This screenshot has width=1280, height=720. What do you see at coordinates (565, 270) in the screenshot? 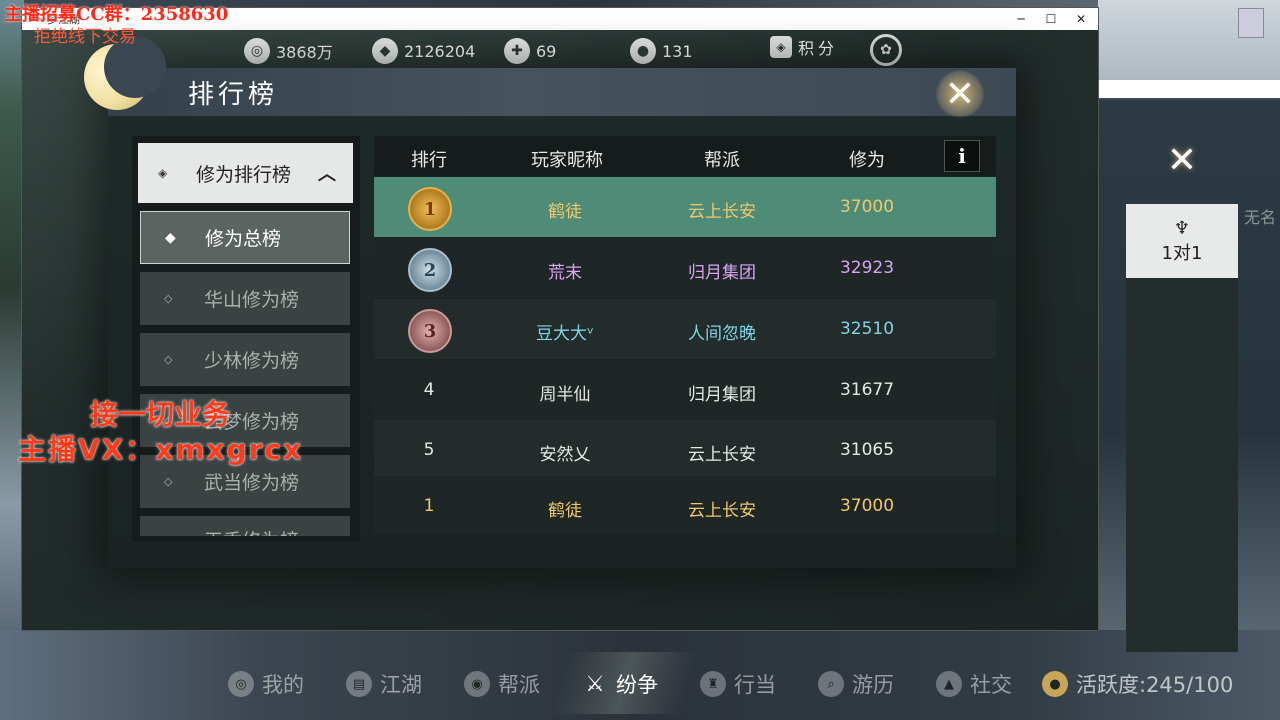
I see `nickname-cell: 荒末` at bounding box center [565, 270].